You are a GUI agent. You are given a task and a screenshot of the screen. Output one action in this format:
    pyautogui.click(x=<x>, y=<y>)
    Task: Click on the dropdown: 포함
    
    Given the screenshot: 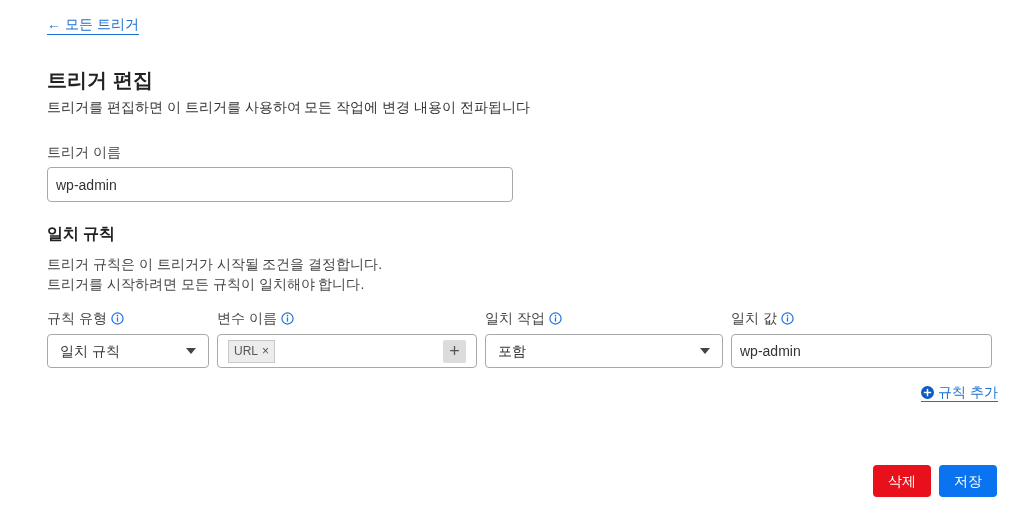 What is the action you would take?
    pyautogui.click(x=604, y=351)
    